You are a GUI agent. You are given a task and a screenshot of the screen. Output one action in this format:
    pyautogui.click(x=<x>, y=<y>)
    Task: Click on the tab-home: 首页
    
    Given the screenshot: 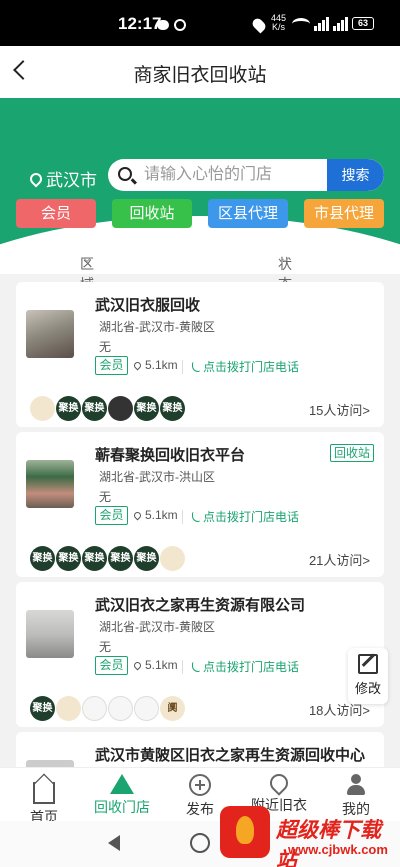 What is the action you would take?
    pyautogui.click(x=44, y=796)
    